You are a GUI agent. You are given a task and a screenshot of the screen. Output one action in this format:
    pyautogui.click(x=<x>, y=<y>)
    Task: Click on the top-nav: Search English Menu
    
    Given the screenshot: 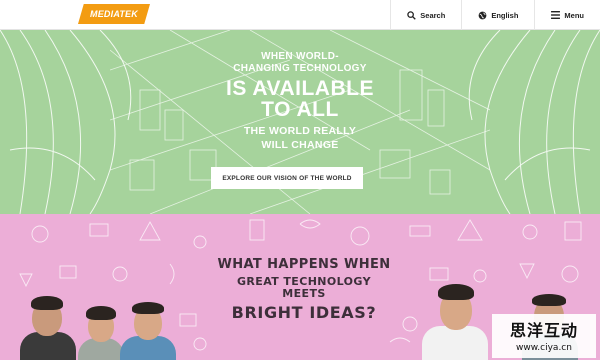 What is the action you would take?
    pyautogui.click(x=495, y=15)
    